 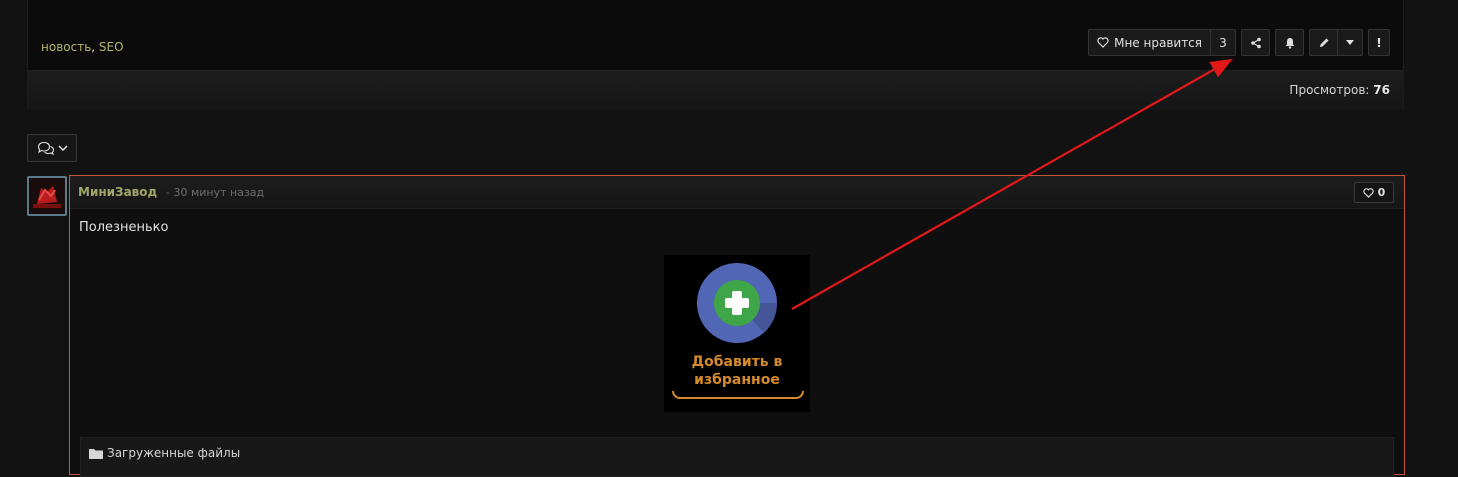 What do you see at coordinates (111, 47) in the screenshot?
I see `tag-seo: SEO` at bounding box center [111, 47].